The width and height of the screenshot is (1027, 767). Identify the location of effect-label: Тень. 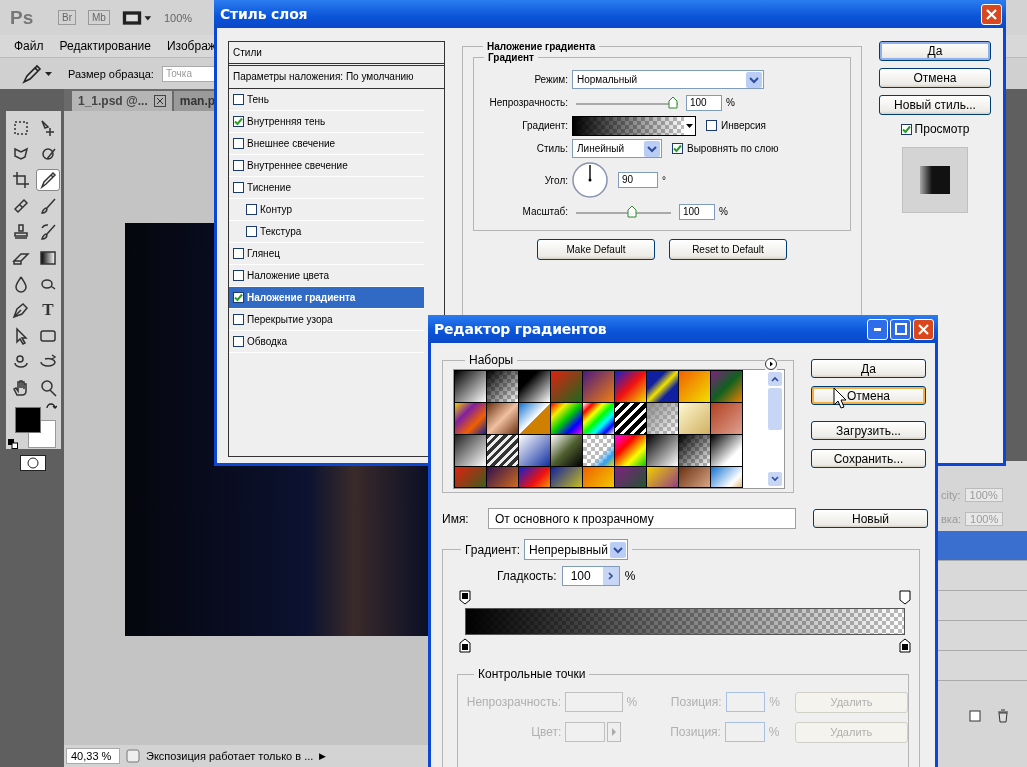
(258, 99).